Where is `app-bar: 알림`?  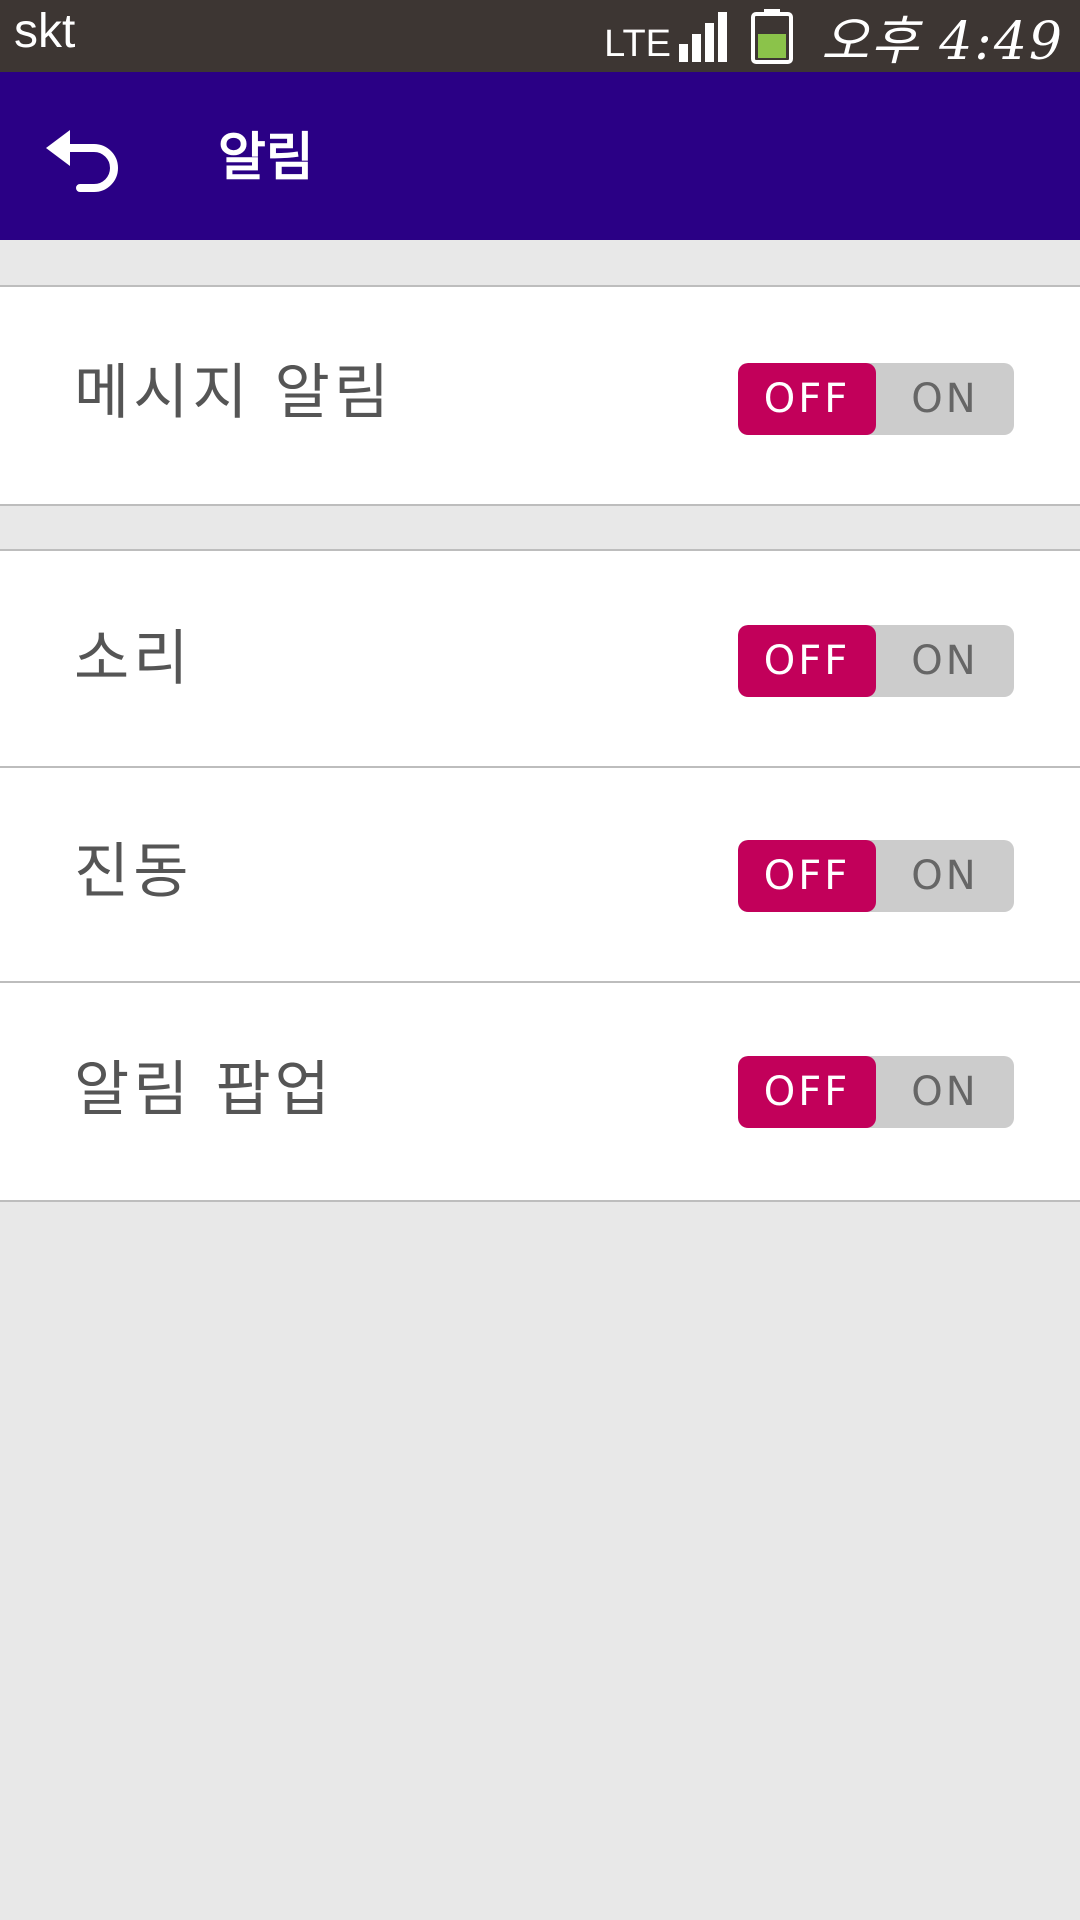
app-bar: 알림 is located at coordinates (540, 156).